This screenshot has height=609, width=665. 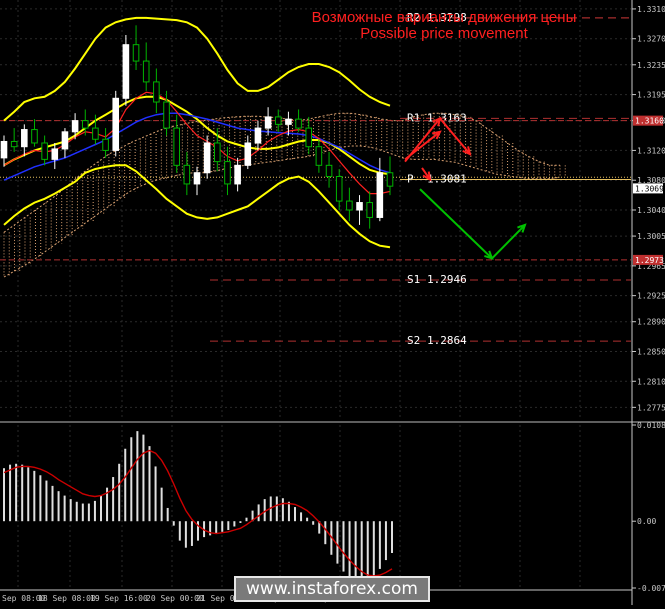 What do you see at coordinates (651, 95) in the screenshot?
I see `y-tick-label: 1.3195` at bounding box center [651, 95].